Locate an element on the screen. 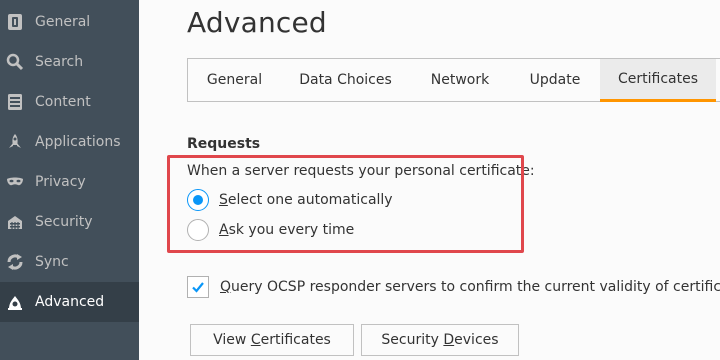 The width and height of the screenshot is (720, 360). general-icon is located at coordinates (15, 22).